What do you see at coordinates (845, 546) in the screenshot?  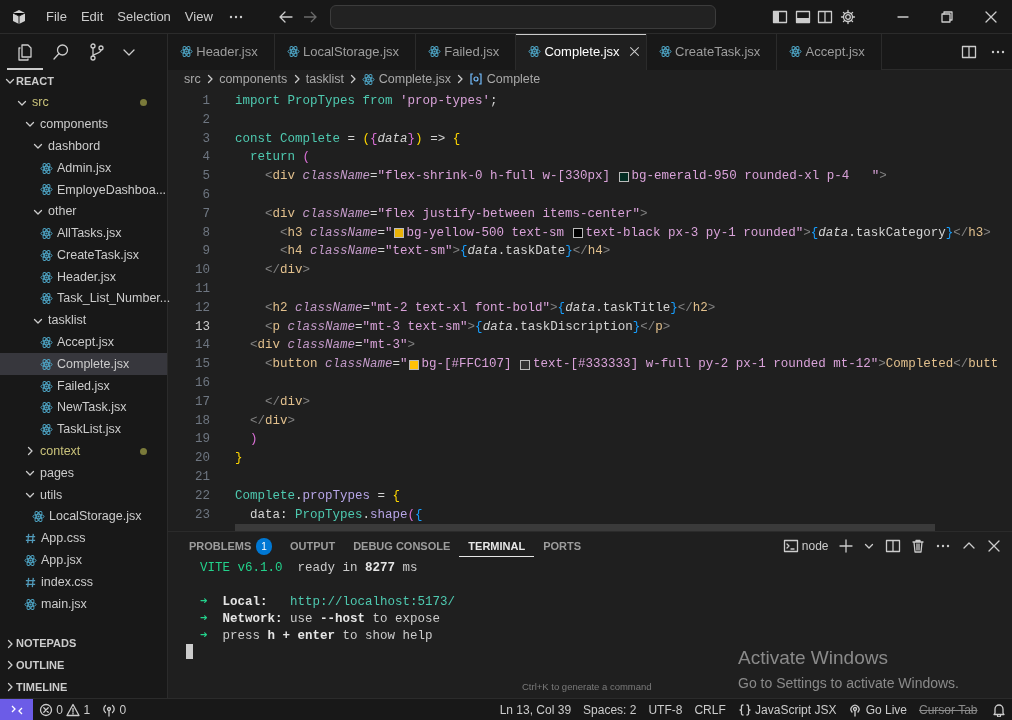 I see `plus-icon` at bounding box center [845, 546].